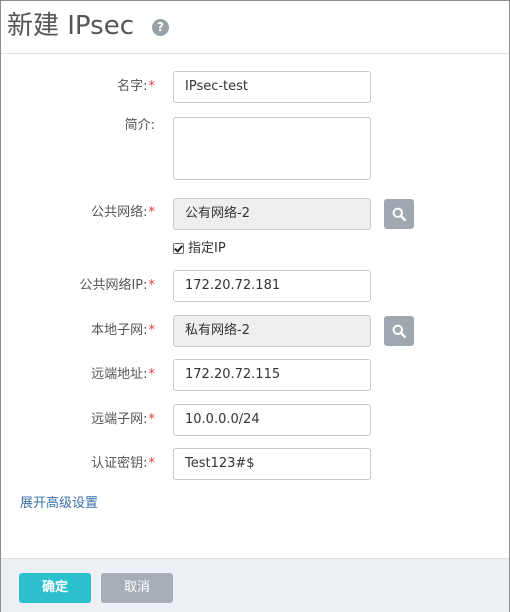  I want to click on remote-address-input: 172.20.72.115, so click(272, 375).